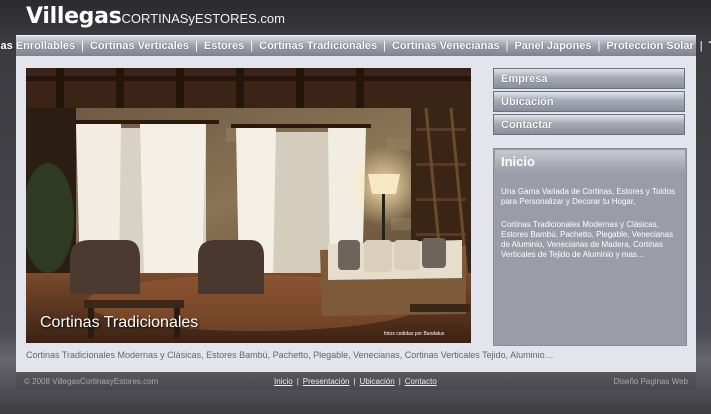  I want to click on footer-link-inicio: Inicio, so click(283, 381).